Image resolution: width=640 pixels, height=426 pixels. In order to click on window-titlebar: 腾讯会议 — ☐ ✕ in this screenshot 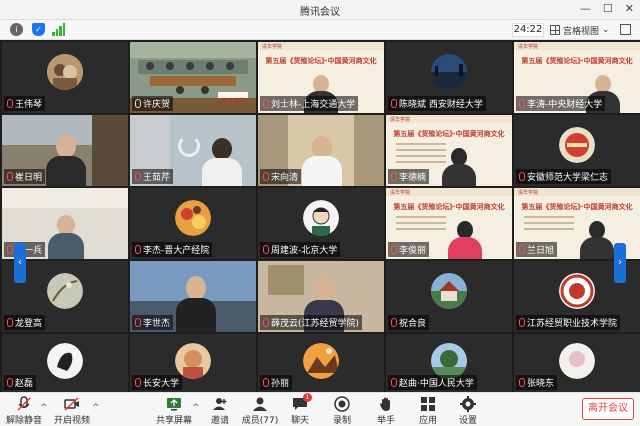, I will do `click(320, 10)`.